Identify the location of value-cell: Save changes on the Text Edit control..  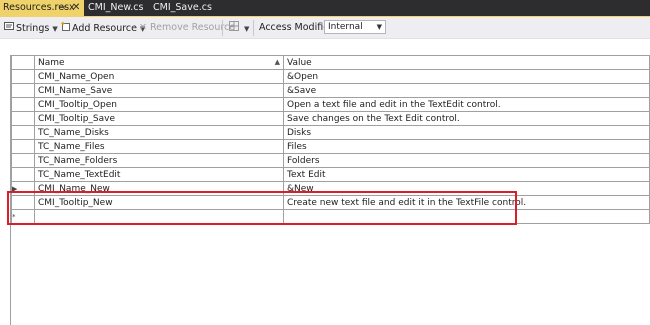
(466, 118).